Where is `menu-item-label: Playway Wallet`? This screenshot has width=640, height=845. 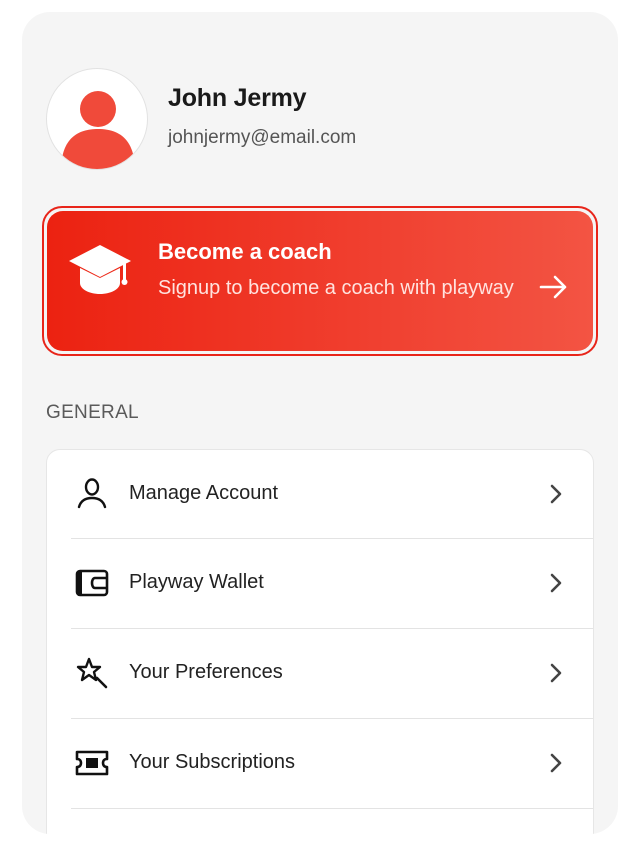
menu-item-label: Playway Wallet is located at coordinates (196, 582).